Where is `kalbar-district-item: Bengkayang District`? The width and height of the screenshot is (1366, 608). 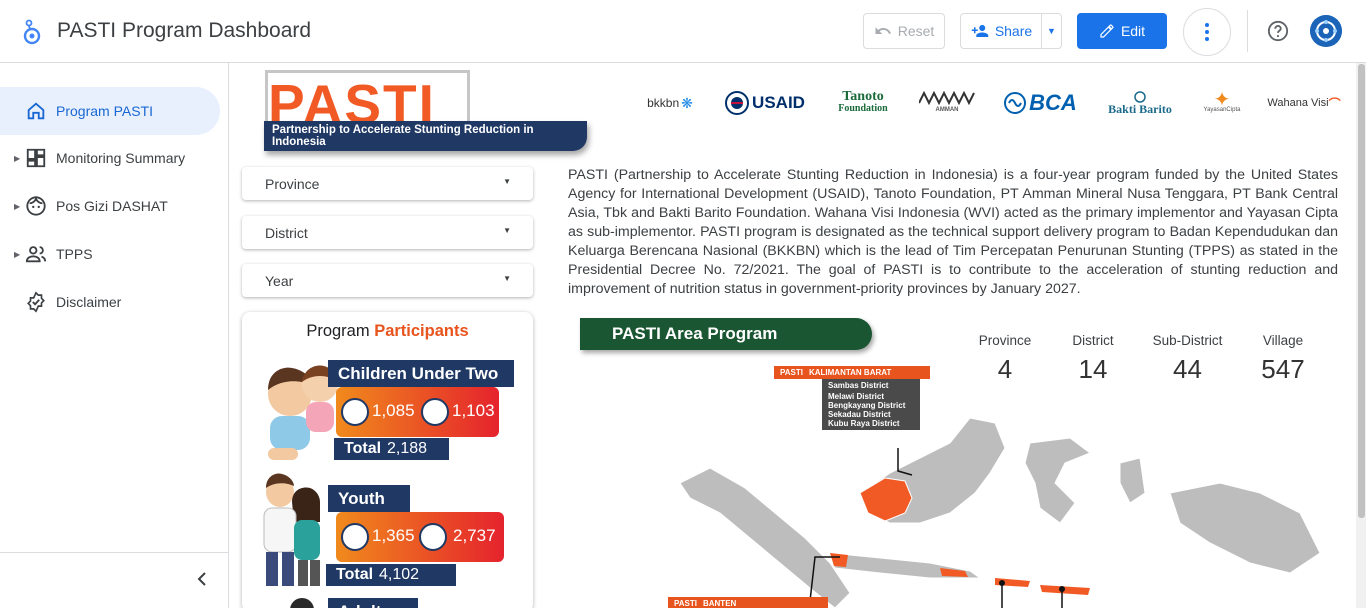 kalbar-district-item: Bengkayang District is located at coordinates (867, 405).